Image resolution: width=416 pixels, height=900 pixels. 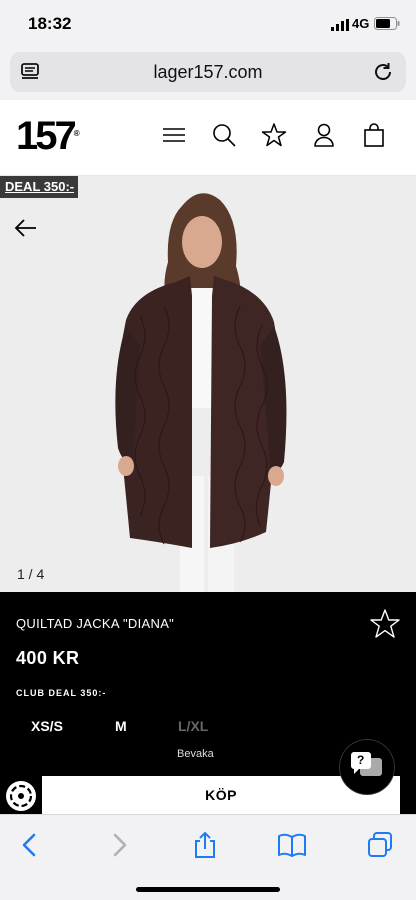 I want to click on browser-address-area: lager157.com, so click(x=208, y=73).